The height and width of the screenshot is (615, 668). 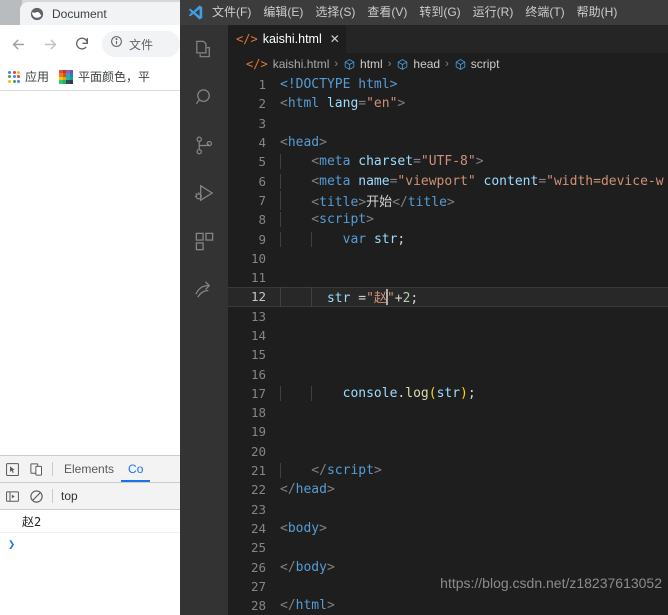 I want to click on code-line: 15, so click(x=448, y=354).